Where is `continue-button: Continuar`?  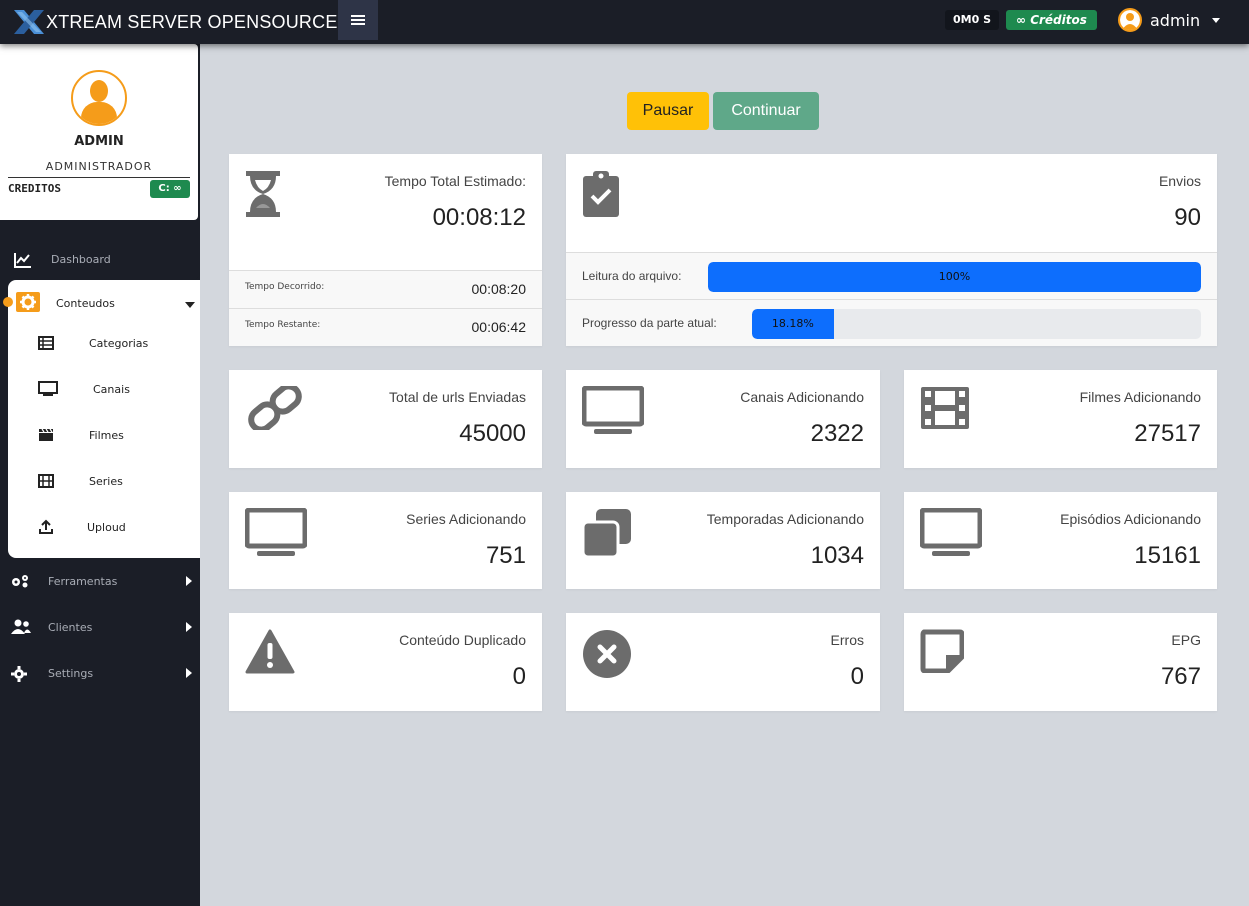
continue-button: Continuar is located at coordinates (766, 111).